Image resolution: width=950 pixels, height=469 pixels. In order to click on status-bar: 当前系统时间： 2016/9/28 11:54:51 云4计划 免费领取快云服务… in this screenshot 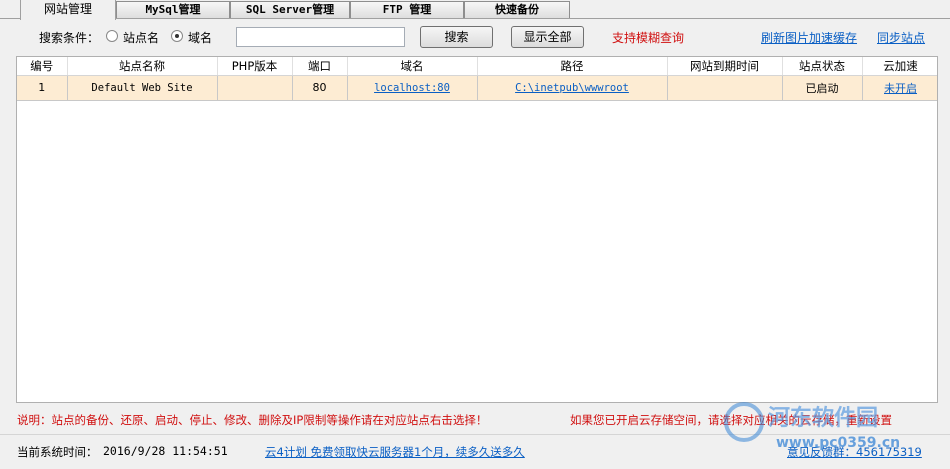, I will do `click(475, 451)`.